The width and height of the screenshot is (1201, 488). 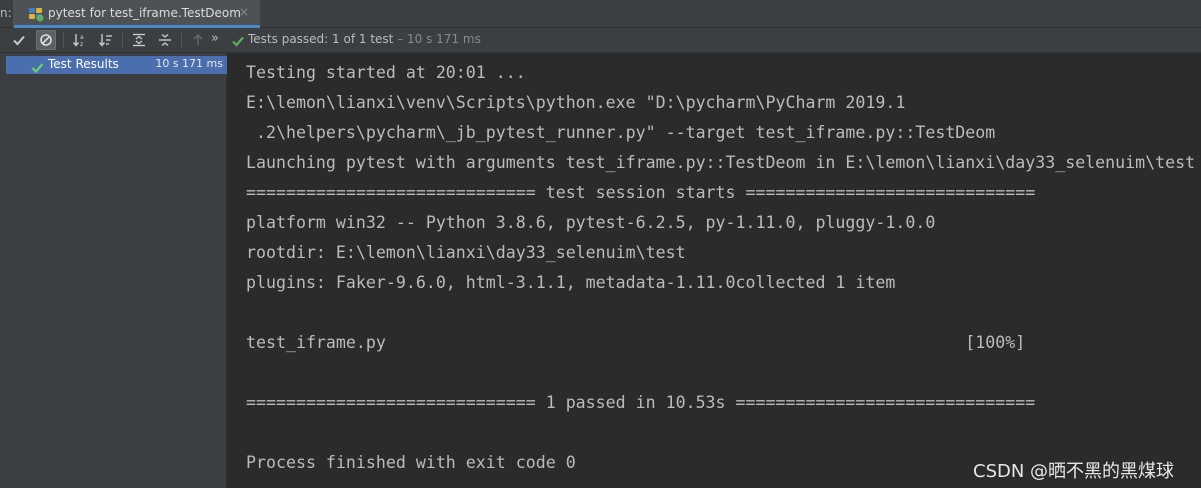 I want to click on sort-alpha-icon: a z, so click(x=78, y=41).